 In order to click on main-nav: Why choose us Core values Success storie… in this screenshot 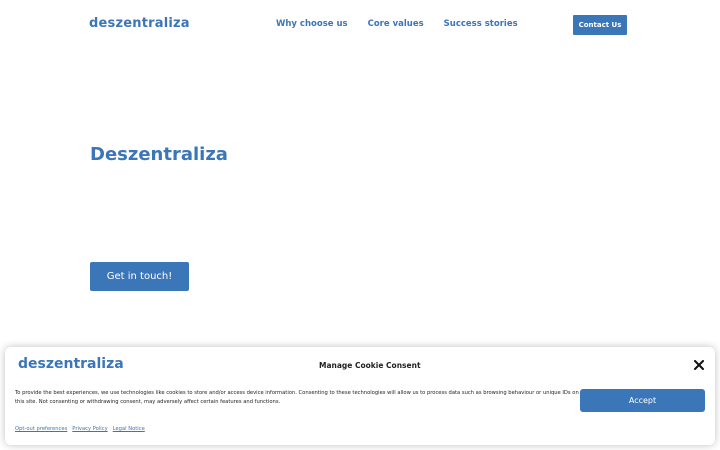, I will do `click(397, 24)`.